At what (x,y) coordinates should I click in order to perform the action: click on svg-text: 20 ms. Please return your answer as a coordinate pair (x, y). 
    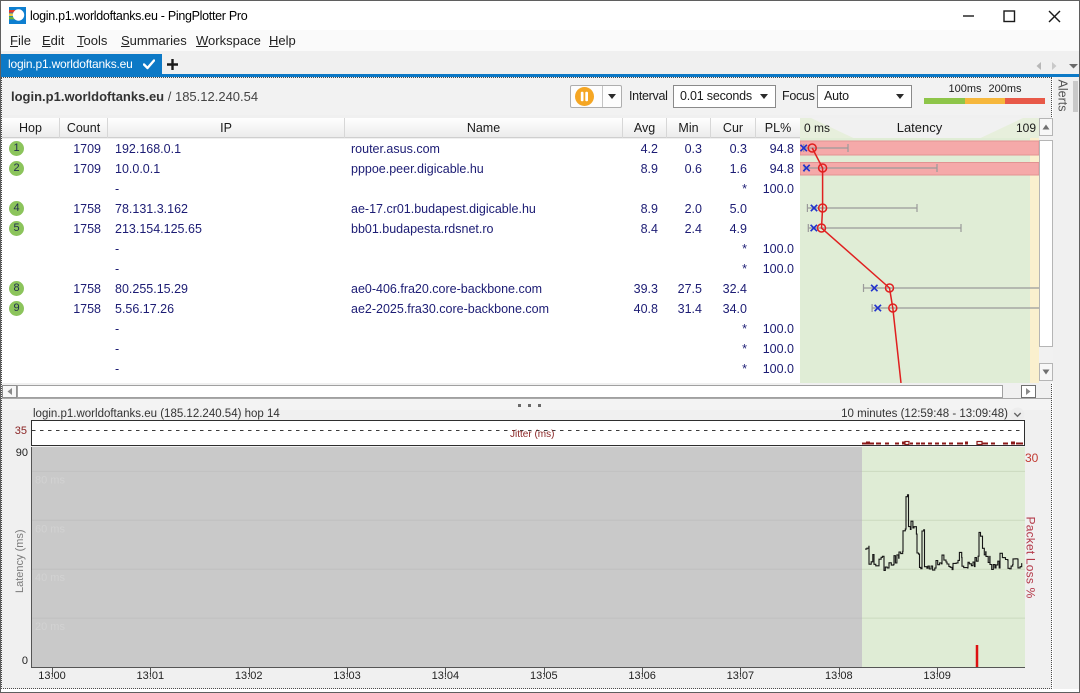
    Looking at the image, I should click on (50, 627).